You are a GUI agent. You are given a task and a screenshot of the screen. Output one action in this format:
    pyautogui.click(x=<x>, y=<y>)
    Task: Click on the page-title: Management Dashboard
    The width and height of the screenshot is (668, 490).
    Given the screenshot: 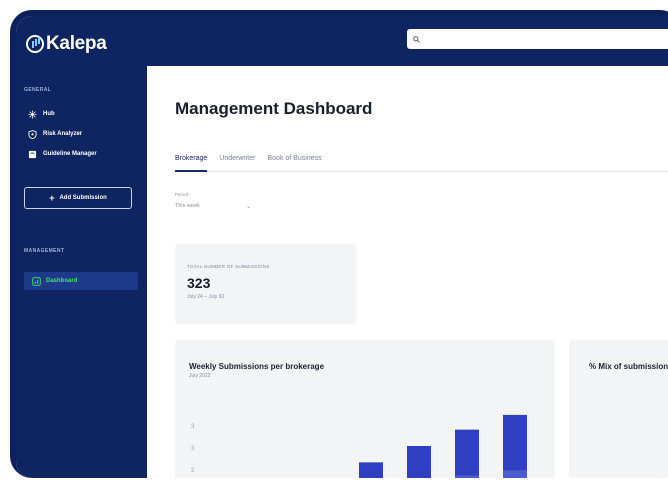 What is the action you would take?
    pyautogui.click(x=274, y=108)
    